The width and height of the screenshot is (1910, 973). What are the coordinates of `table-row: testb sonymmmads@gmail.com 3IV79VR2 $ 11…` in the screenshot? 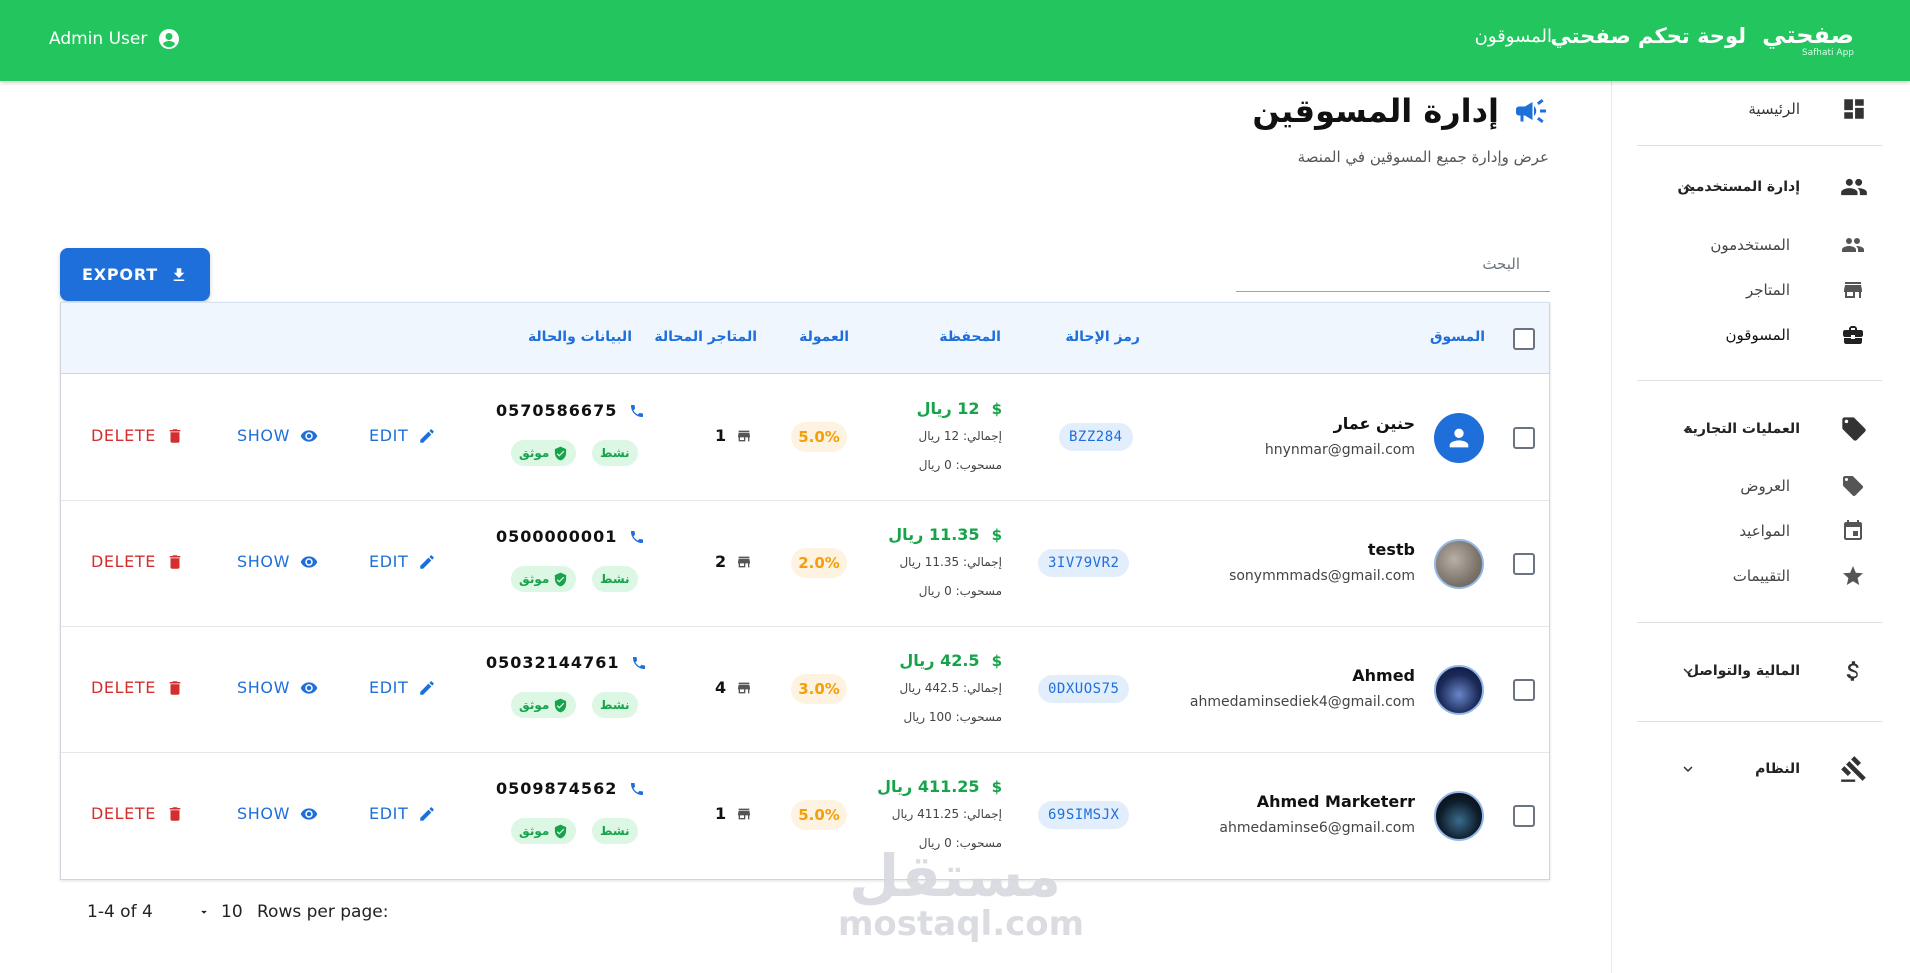 It's located at (805, 564).